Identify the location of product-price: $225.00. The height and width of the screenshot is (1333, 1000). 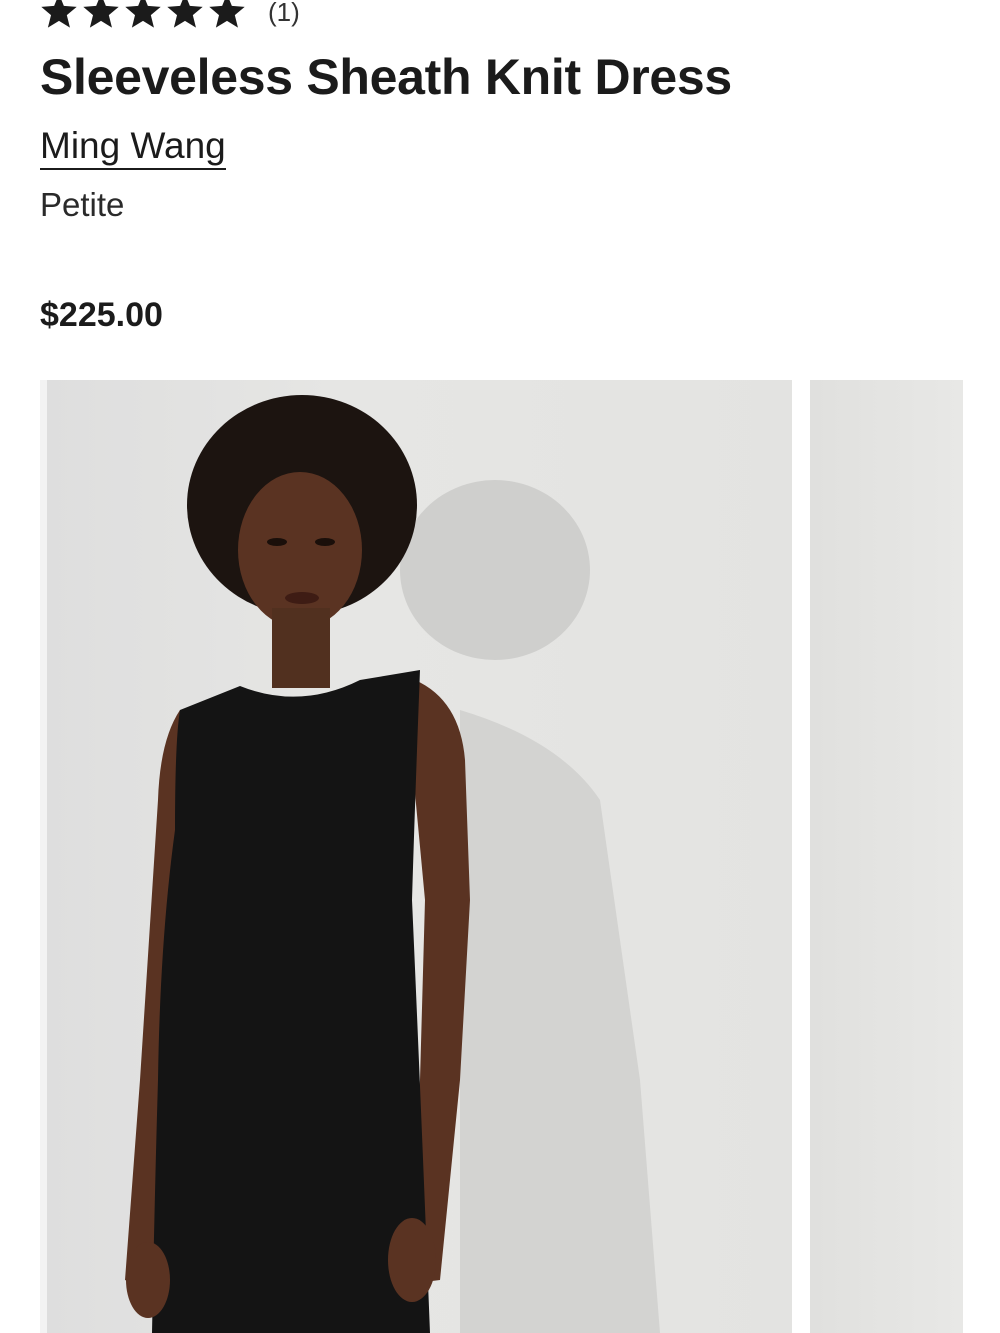
(101, 315).